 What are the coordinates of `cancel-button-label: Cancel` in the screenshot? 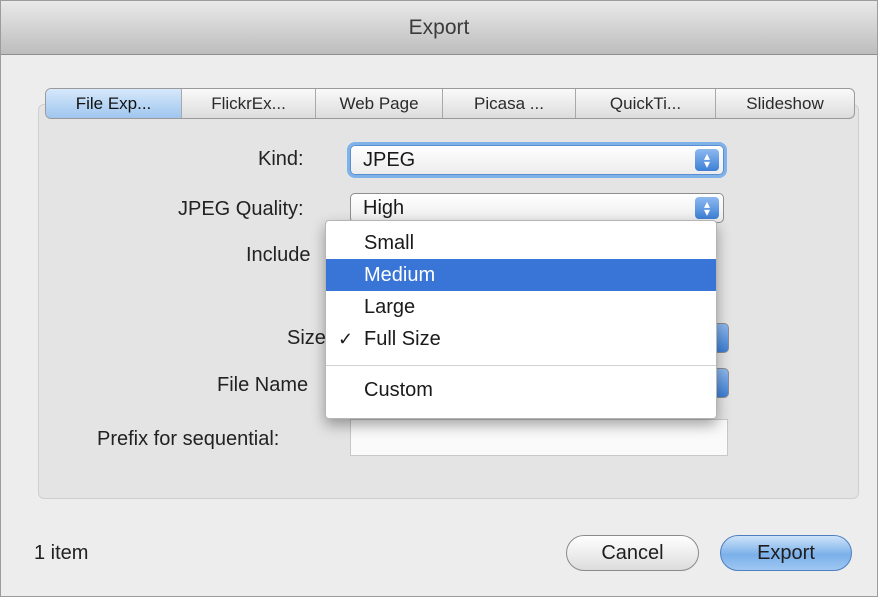 It's located at (632, 552).